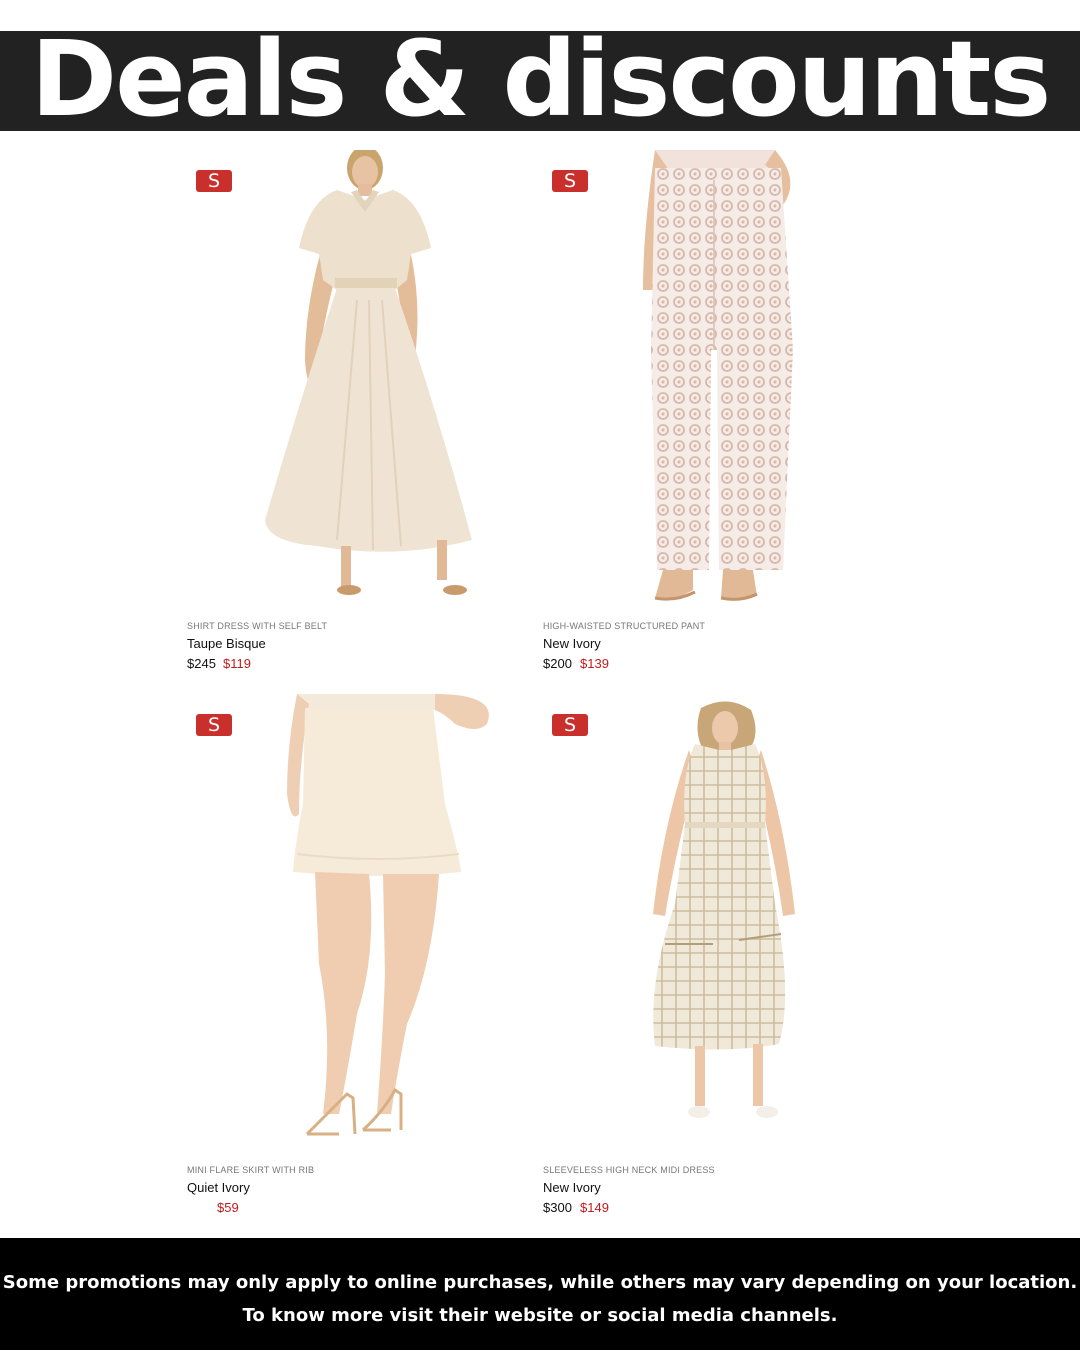 Image resolution: width=1080 pixels, height=1350 pixels. What do you see at coordinates (352, 1208) in the screenshot?
I see `price-row: $59` at bounding box center [352, 1208].